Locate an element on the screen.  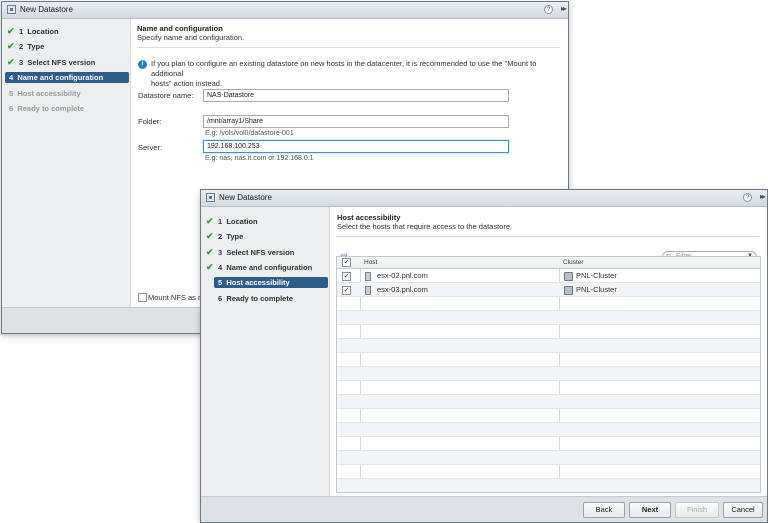
host-name: esx-03.pnl.com is located at coordinates (402, 289).